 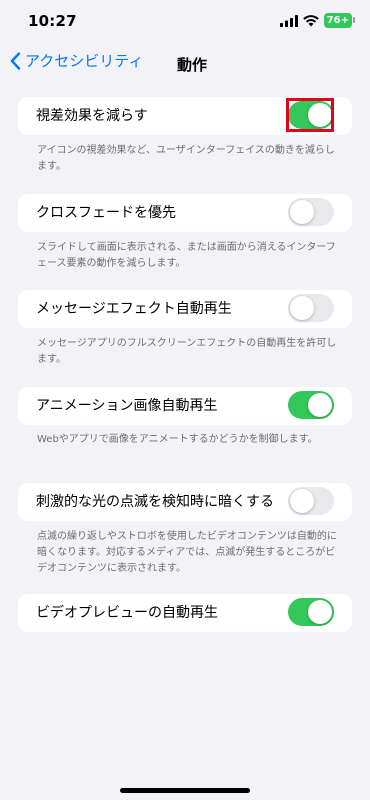 I want to click on setting-description: Webやアプリで画像をアニメートするかどうかを制御します。, so click(x=177, y=439).